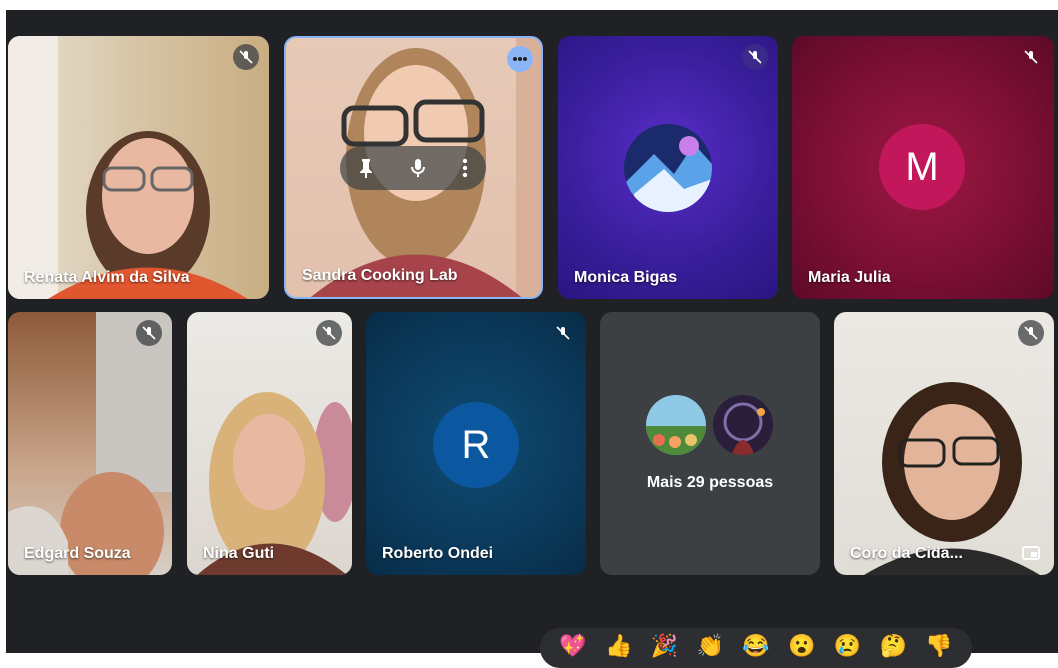  What do you see at coordinates (710, 482) in the screenshot?
I see `more-participants-label: Mais 29 pessoas` at bounding box center [710, 482].